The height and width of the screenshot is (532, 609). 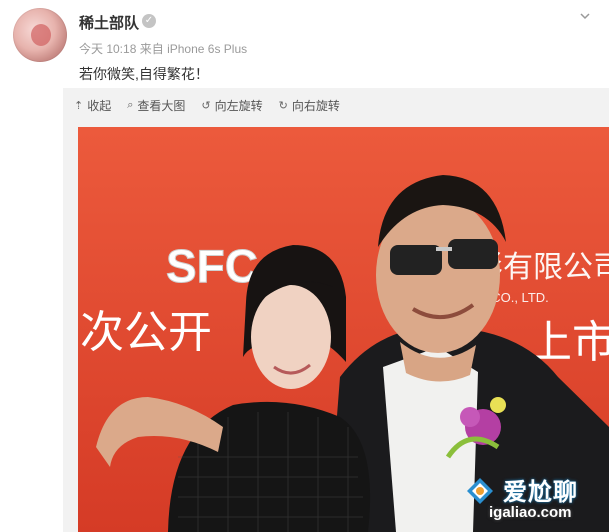 What do you see at coordinates (79, 105) in the screenshot?
I see `arrow-up-icon: ⇡` at bounding box center [79, 105].